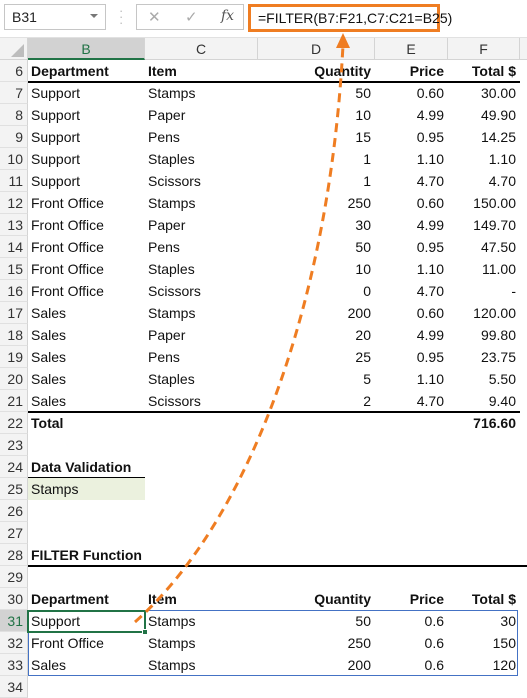  I want to click on row-header-24: 24, so click(14, 467).